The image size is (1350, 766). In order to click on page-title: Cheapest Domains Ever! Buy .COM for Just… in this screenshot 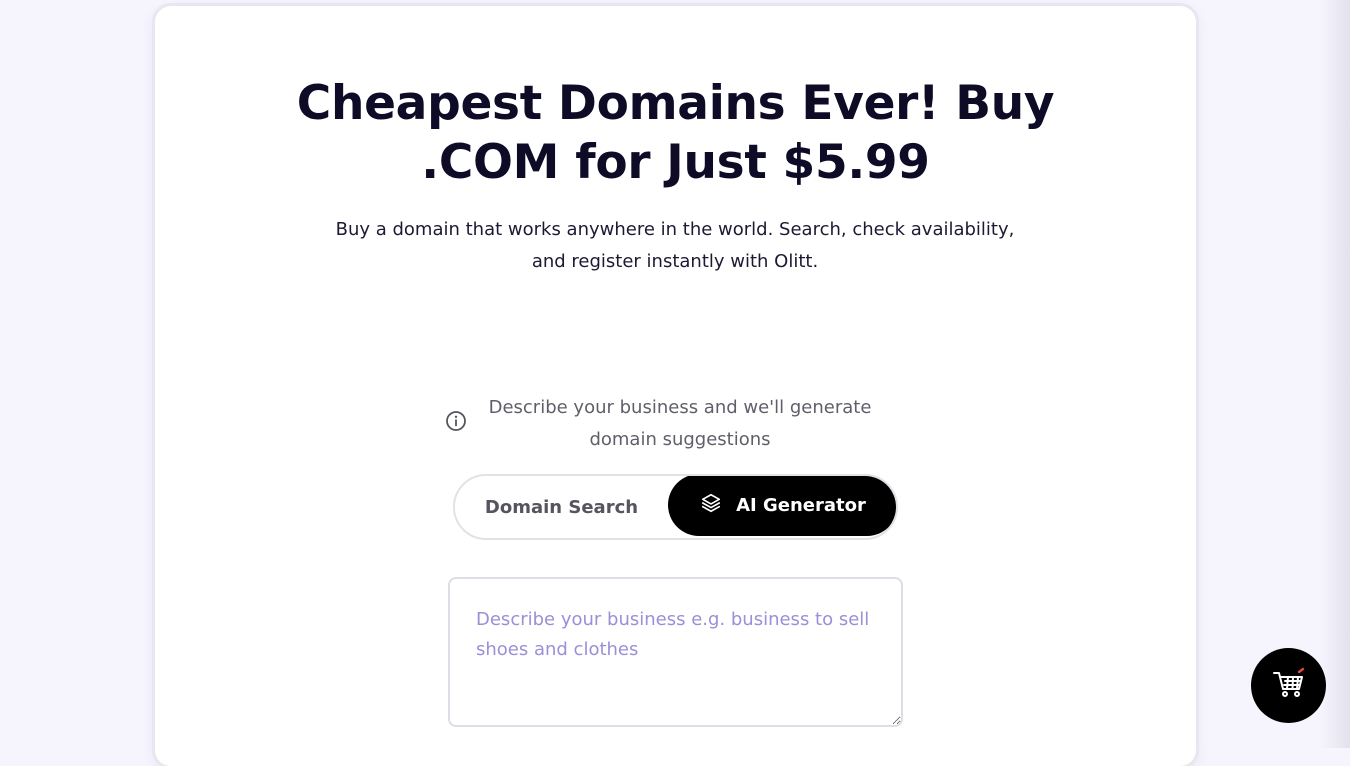, I will do `click(675, 133)`.